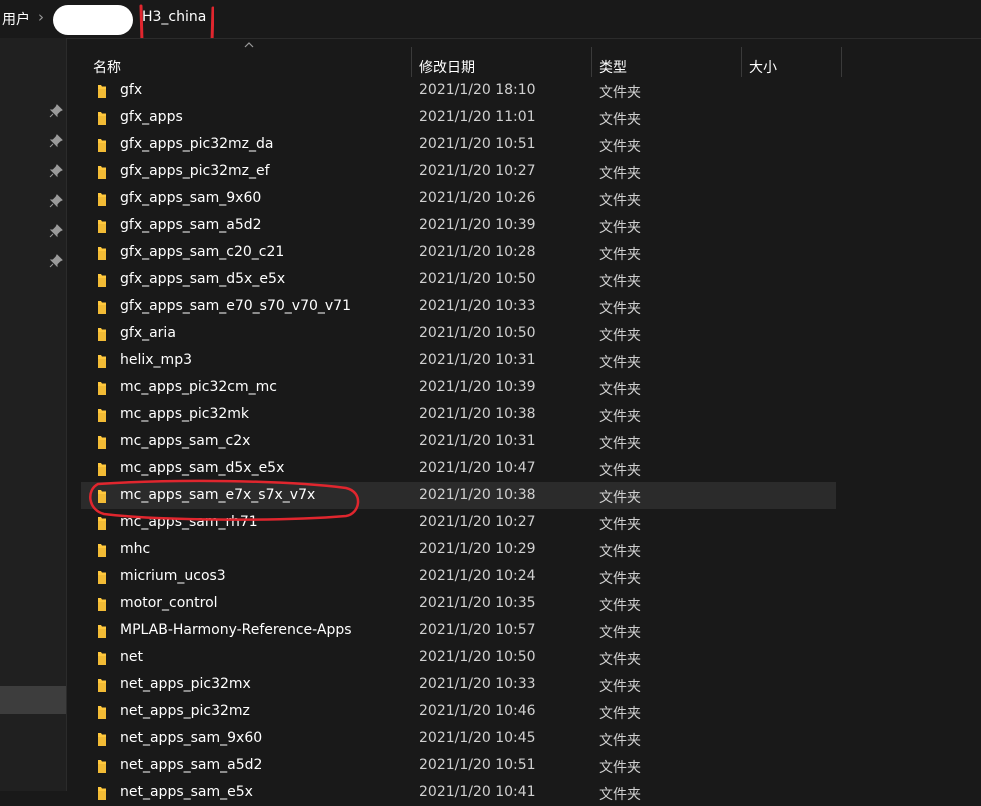 The height and width of the screenshot is (806, 981). I want to click on file-name: gfx_aria, so click(148, 333).